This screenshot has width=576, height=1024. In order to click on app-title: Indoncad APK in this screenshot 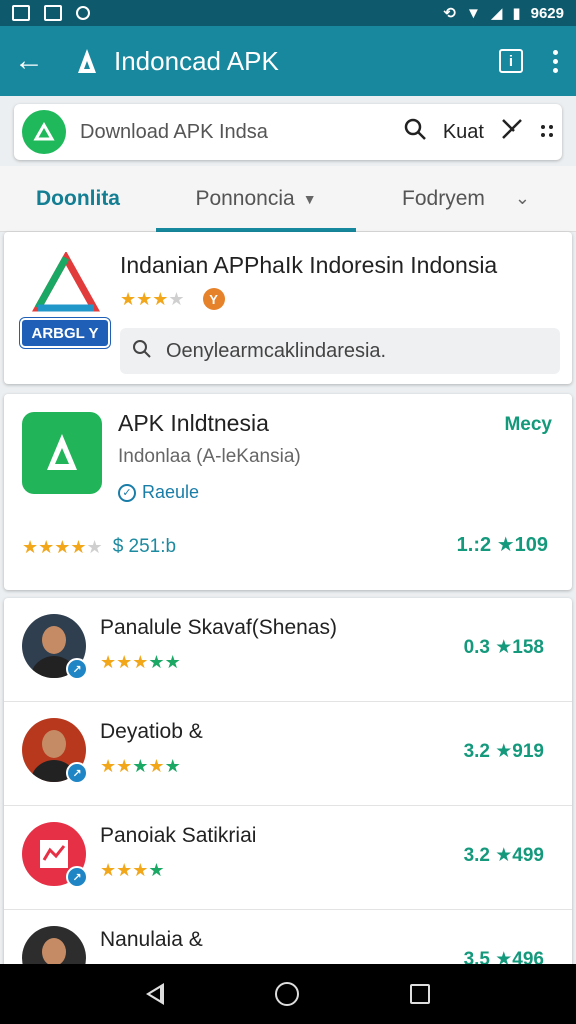, I will do `click(196, 60)`.